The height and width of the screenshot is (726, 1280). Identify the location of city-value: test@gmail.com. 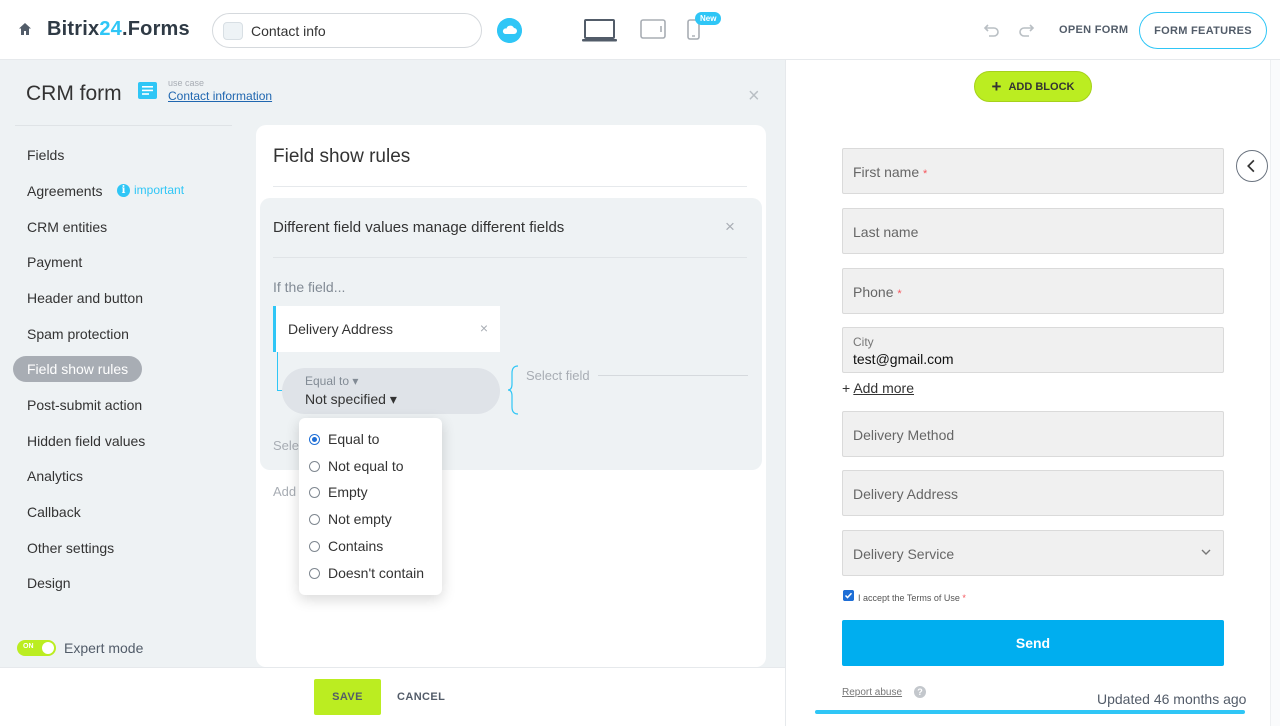
(903, 359).